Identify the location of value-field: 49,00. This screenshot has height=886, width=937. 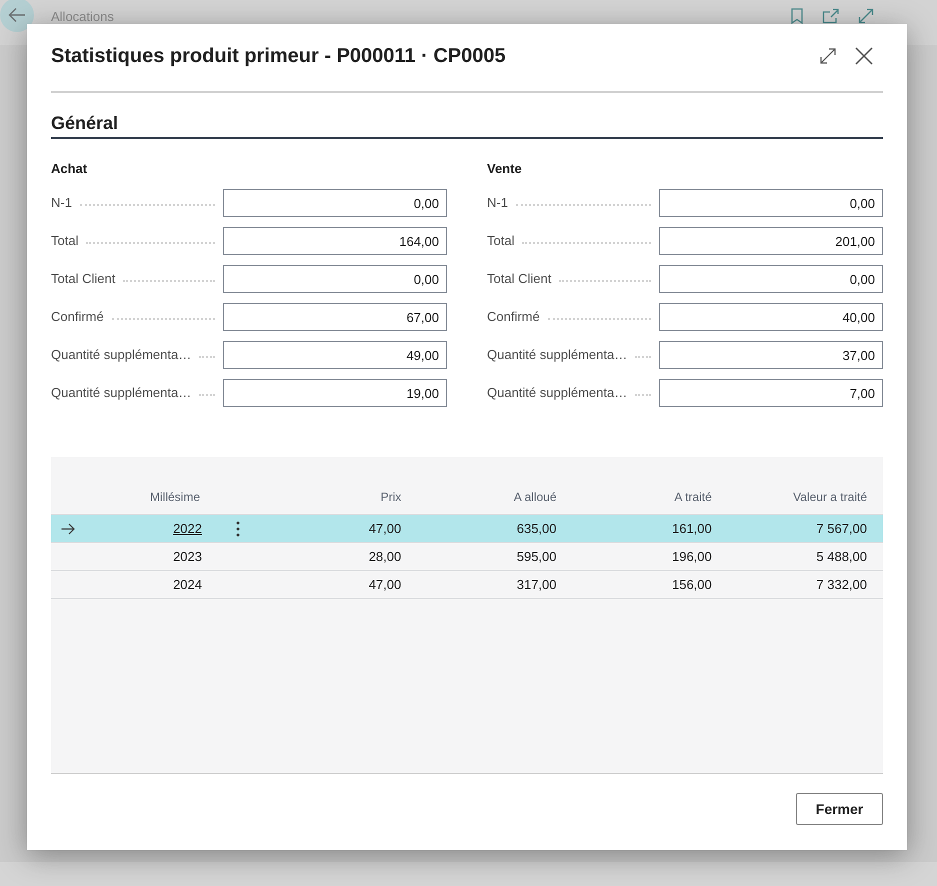
(335, 355).